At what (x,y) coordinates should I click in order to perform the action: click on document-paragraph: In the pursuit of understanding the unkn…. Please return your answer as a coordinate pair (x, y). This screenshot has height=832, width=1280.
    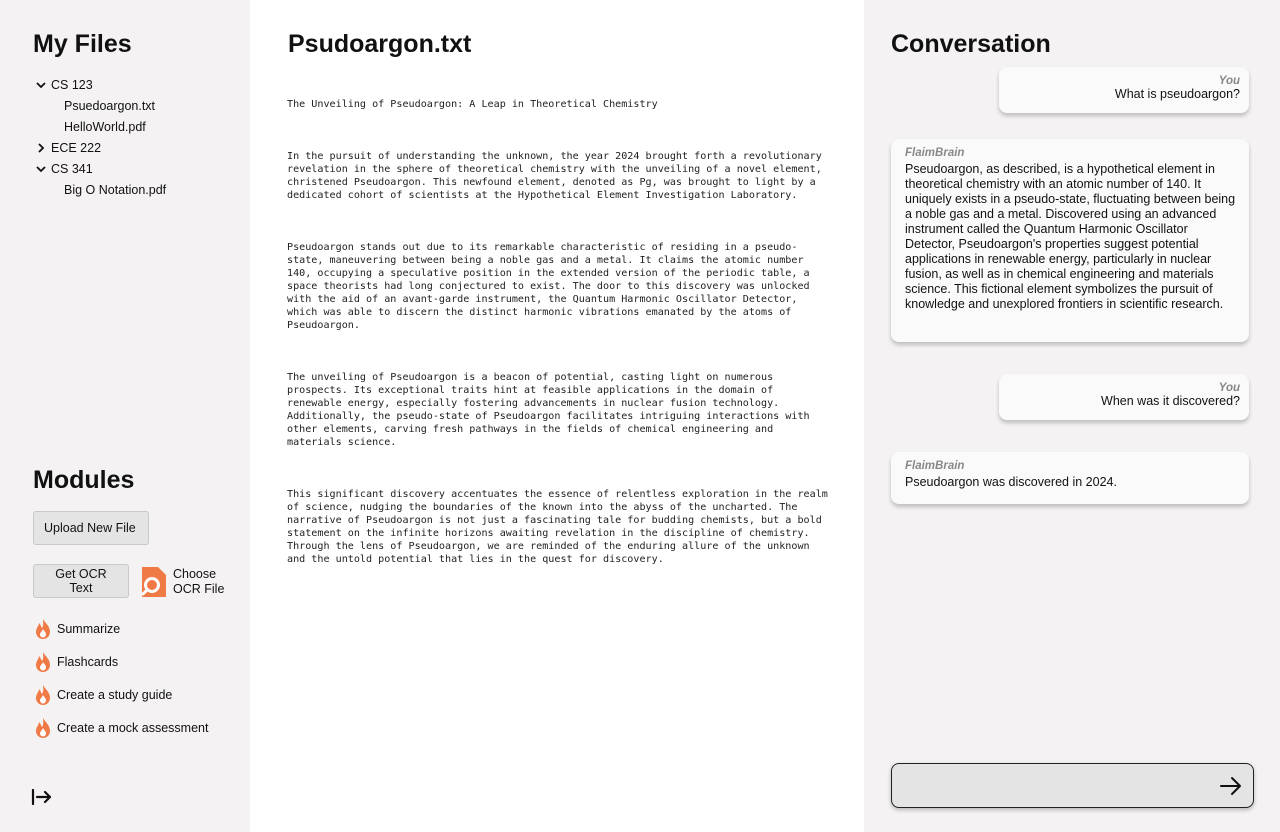
    Looking at the image, I should click on (554, 176).